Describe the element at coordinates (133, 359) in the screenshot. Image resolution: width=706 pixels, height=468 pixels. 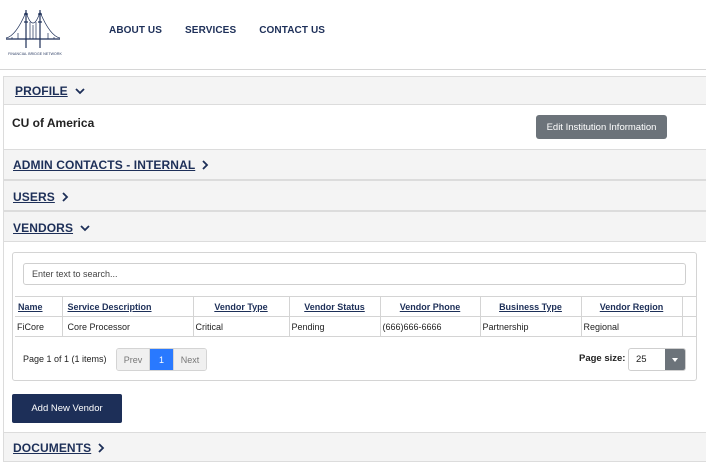
I see `pager-prev-button: Prev` at that location.